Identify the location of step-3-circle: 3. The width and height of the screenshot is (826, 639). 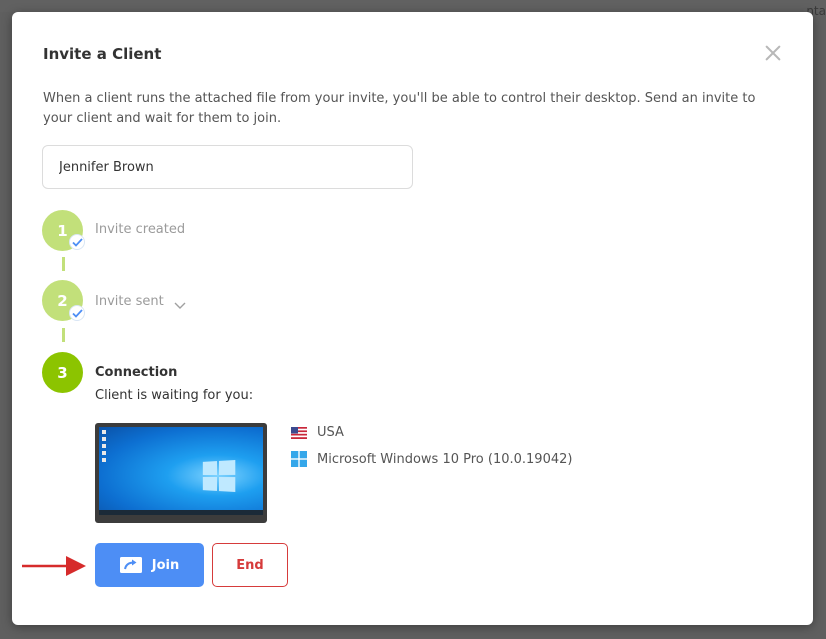
(62, 372).